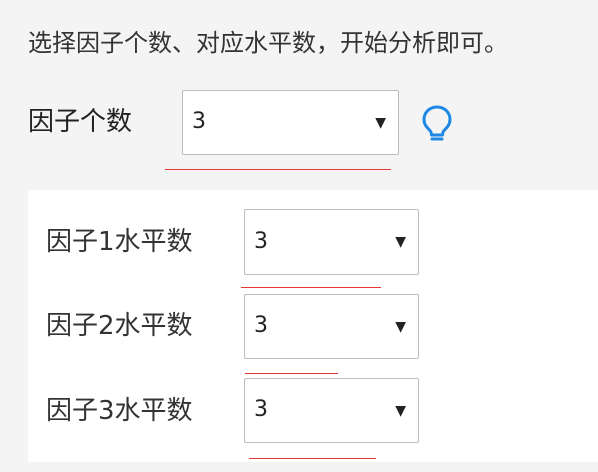 The width and height of the screenshot is (598, 472). I want to click on factor-2-level-label: 因子2水平数, so click(119, 326).